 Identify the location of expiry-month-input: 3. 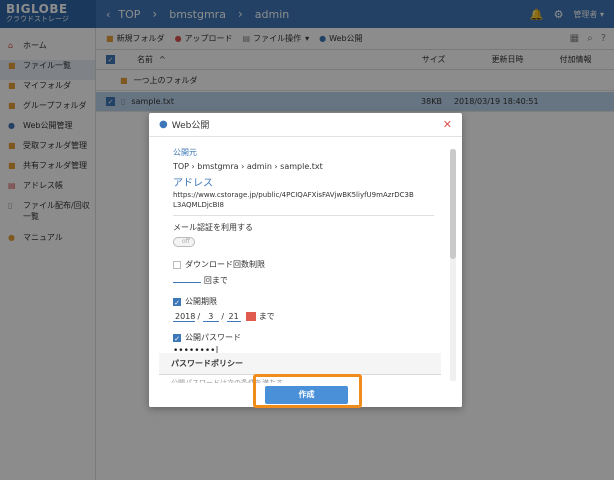
(211, 317).